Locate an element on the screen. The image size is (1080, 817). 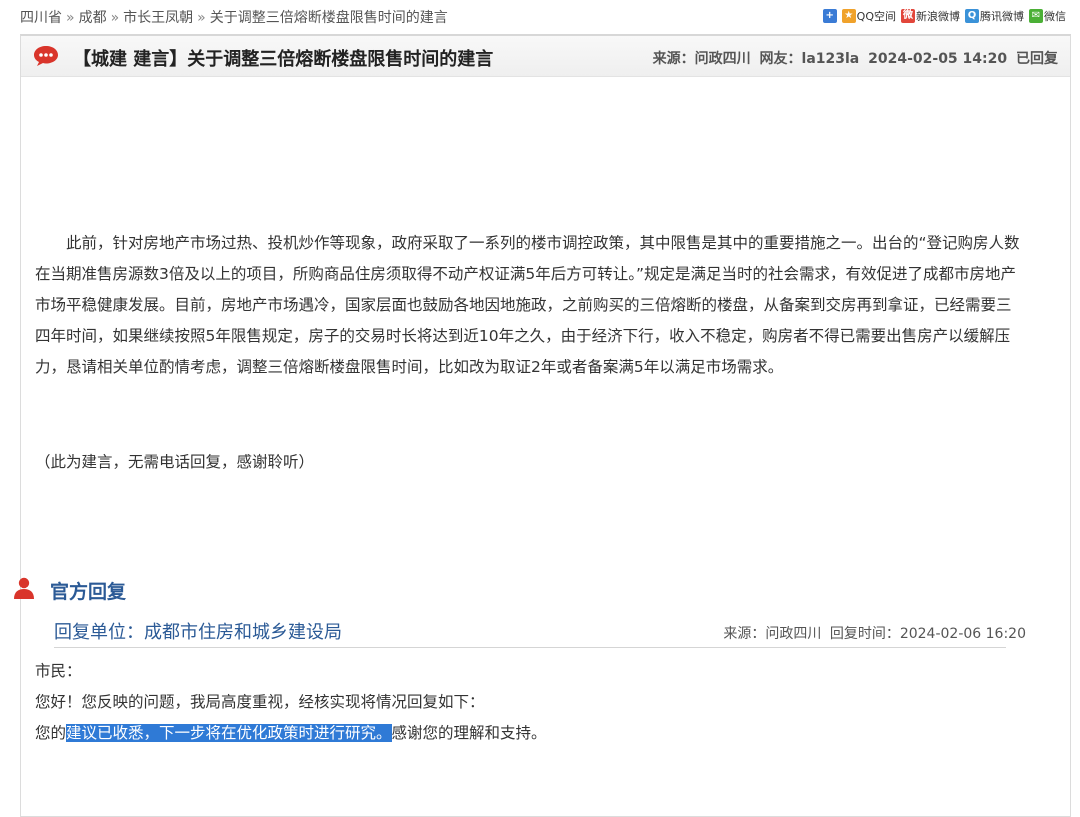
reply-divider is located at coordinates (530, 647).